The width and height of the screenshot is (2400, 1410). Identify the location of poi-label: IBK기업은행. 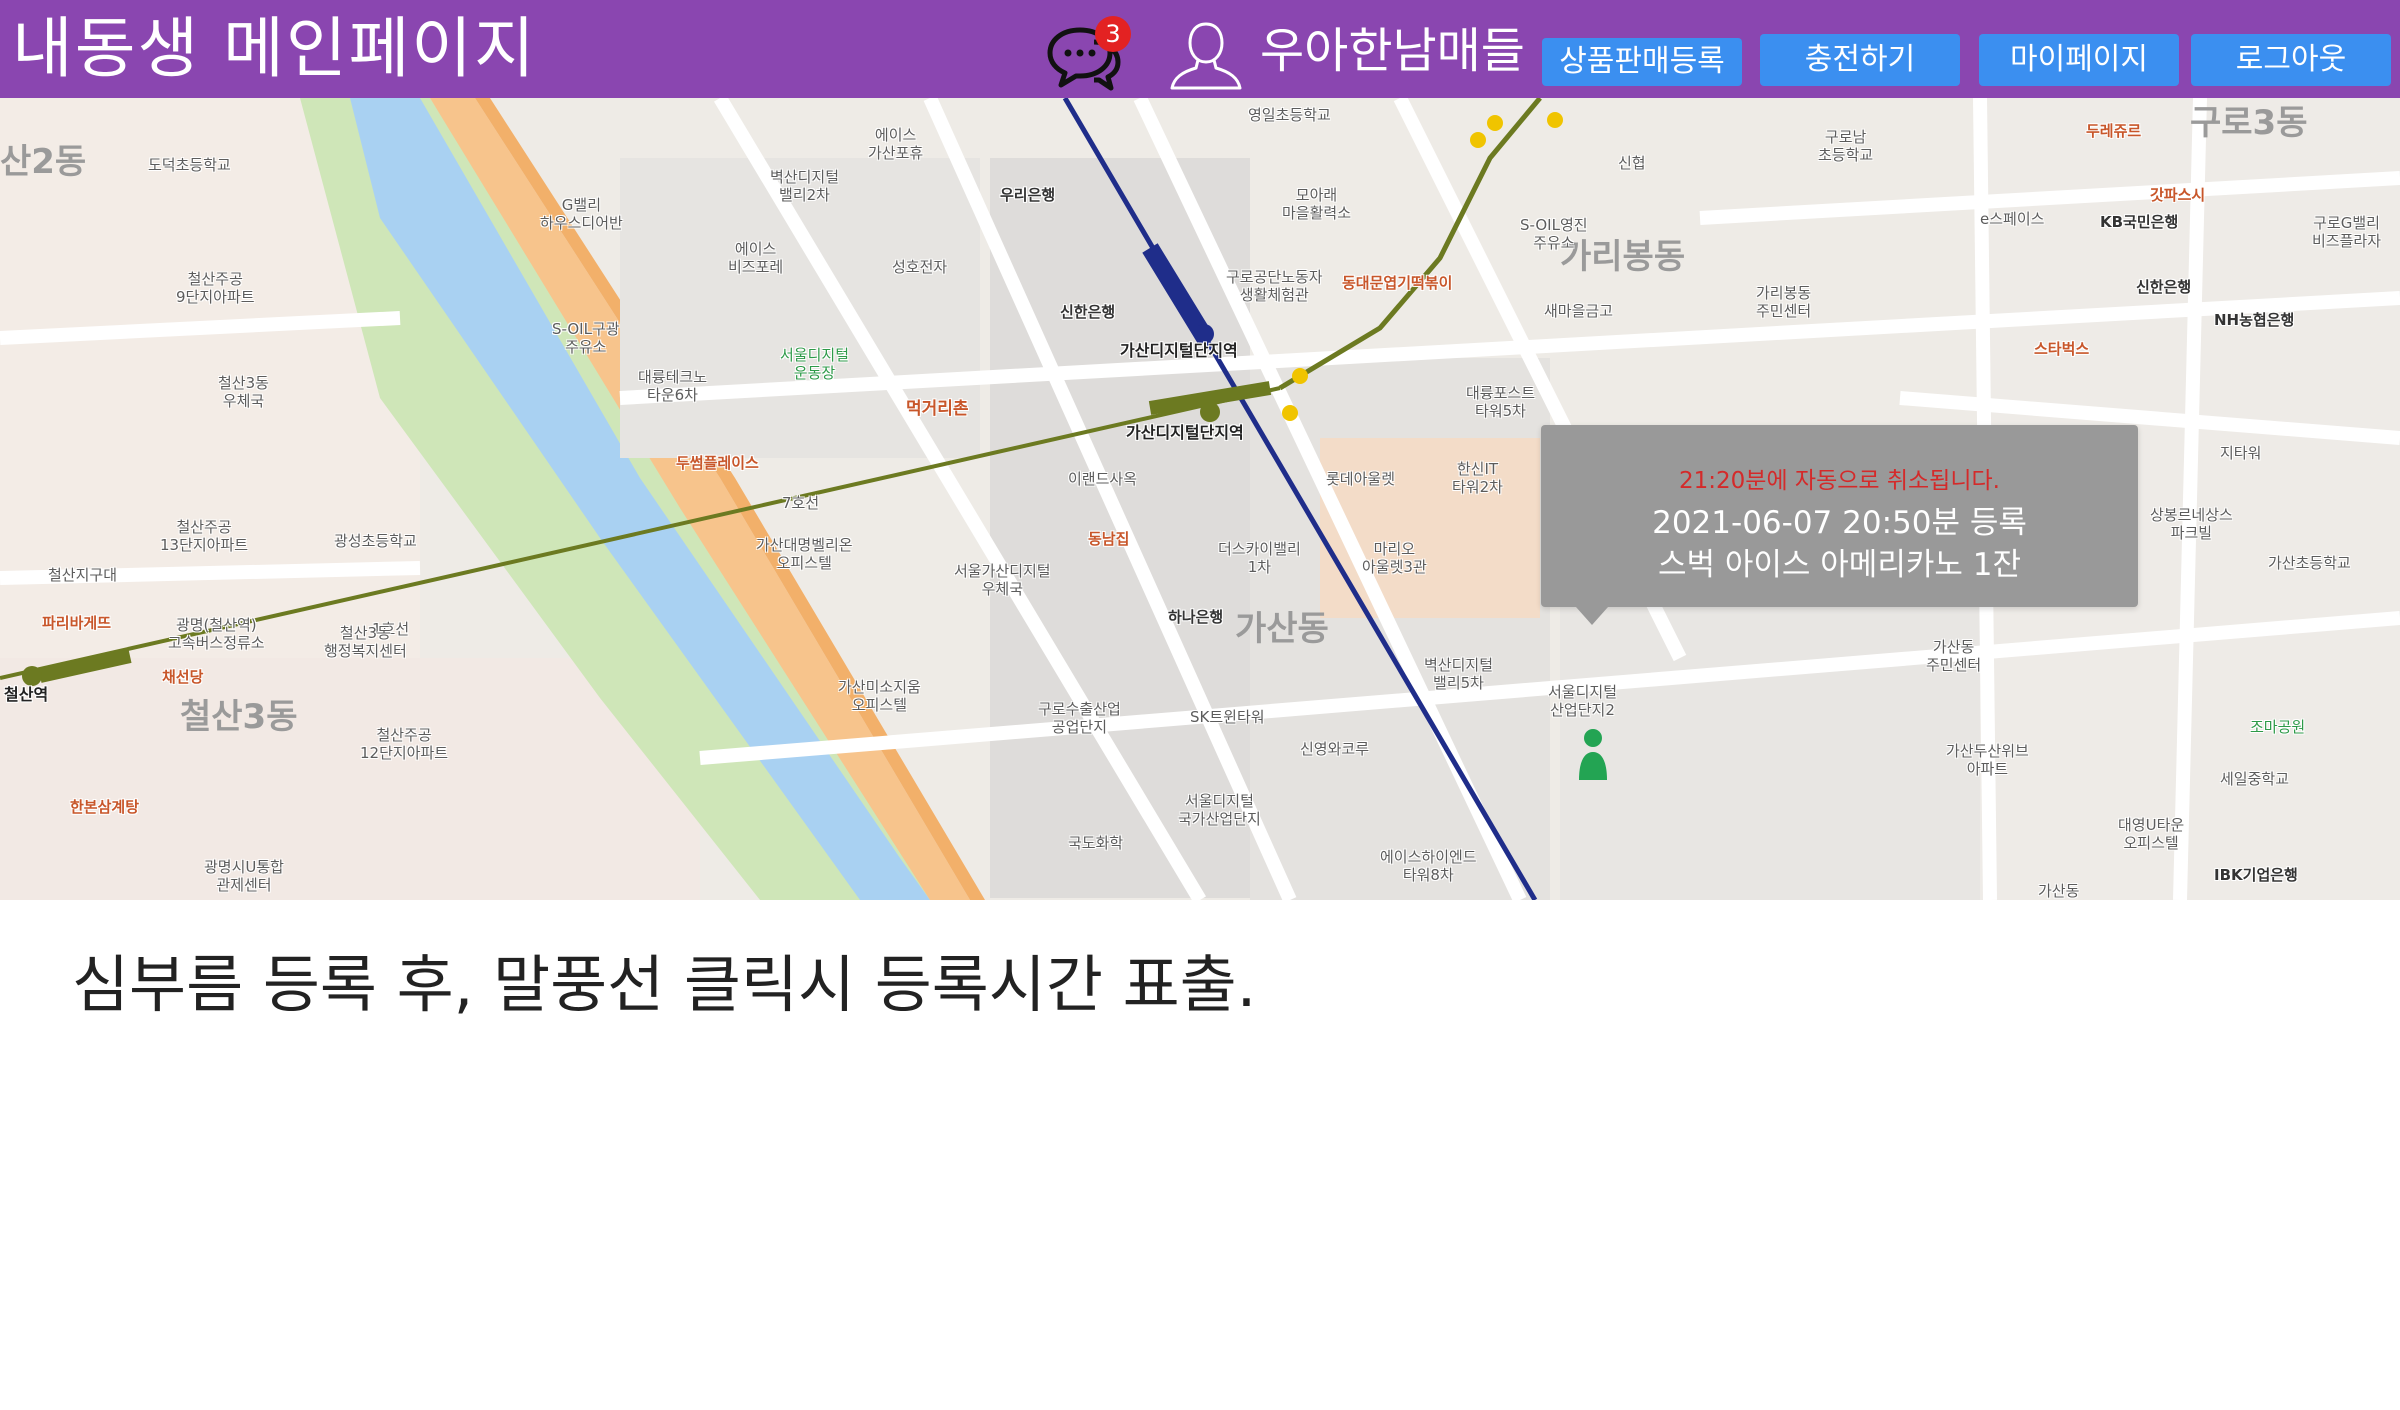
(2256, 875).